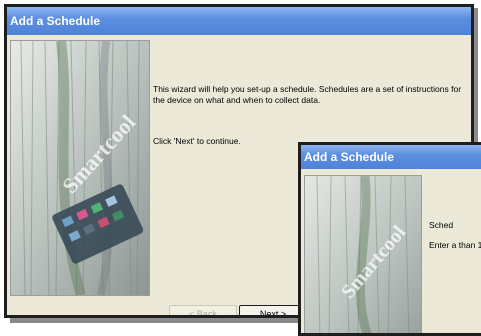 The width and height of the screenshot is (481, 336). I want to click on window-title: Add a Schedule, so click(239, 21).